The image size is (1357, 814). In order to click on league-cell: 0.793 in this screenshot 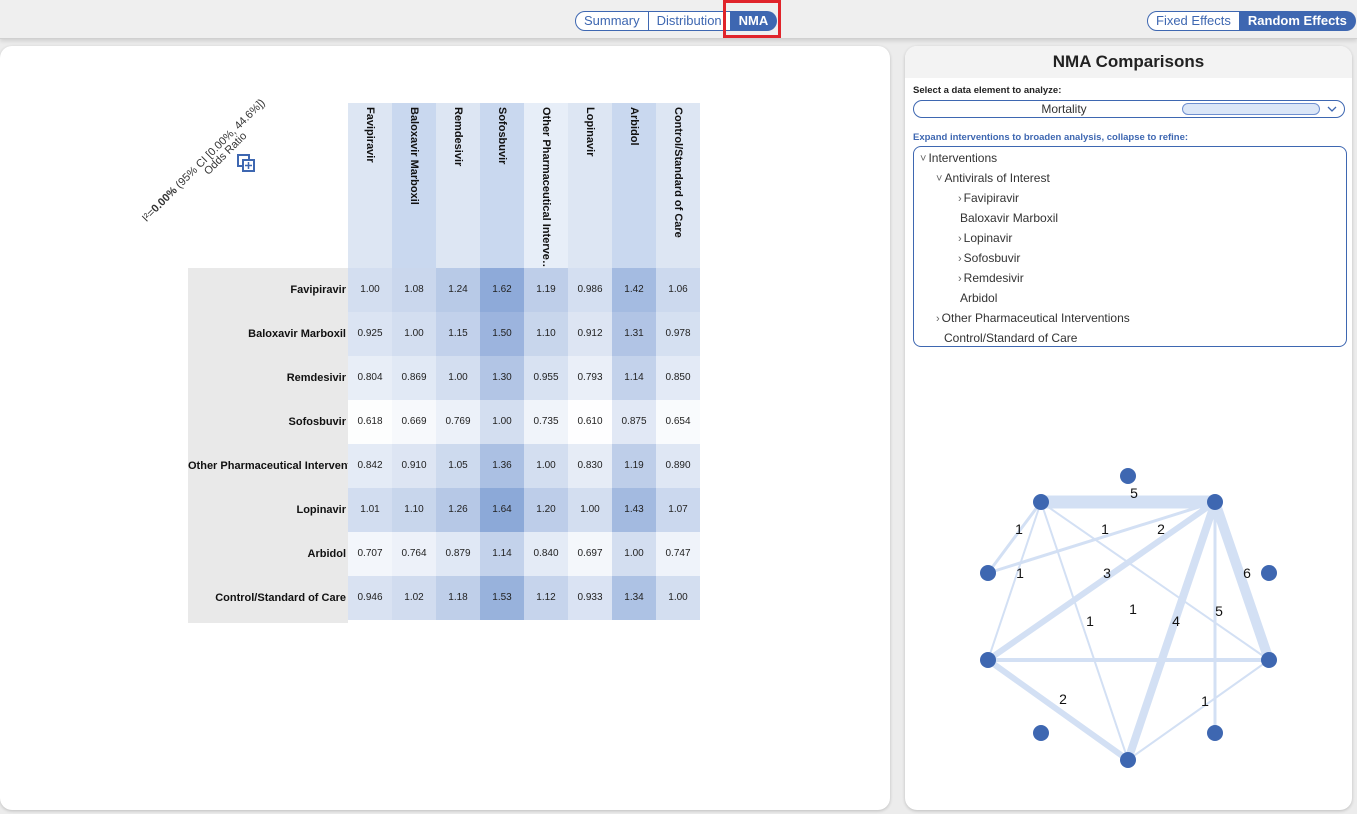, I will do `click(590, 378)`.